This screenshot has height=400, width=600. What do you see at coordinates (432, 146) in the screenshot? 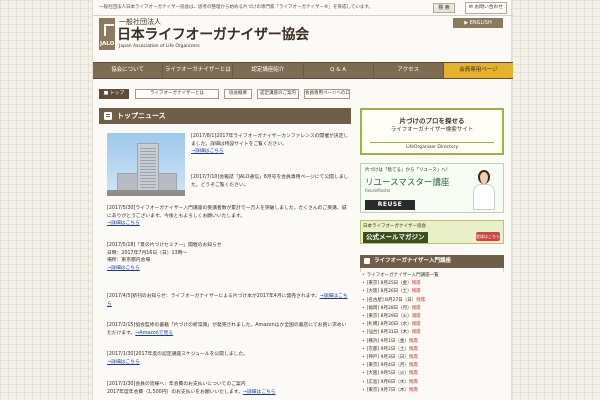
I see `banner-caption: LifeOrganizer Directory` at bounding box center [432, 146].